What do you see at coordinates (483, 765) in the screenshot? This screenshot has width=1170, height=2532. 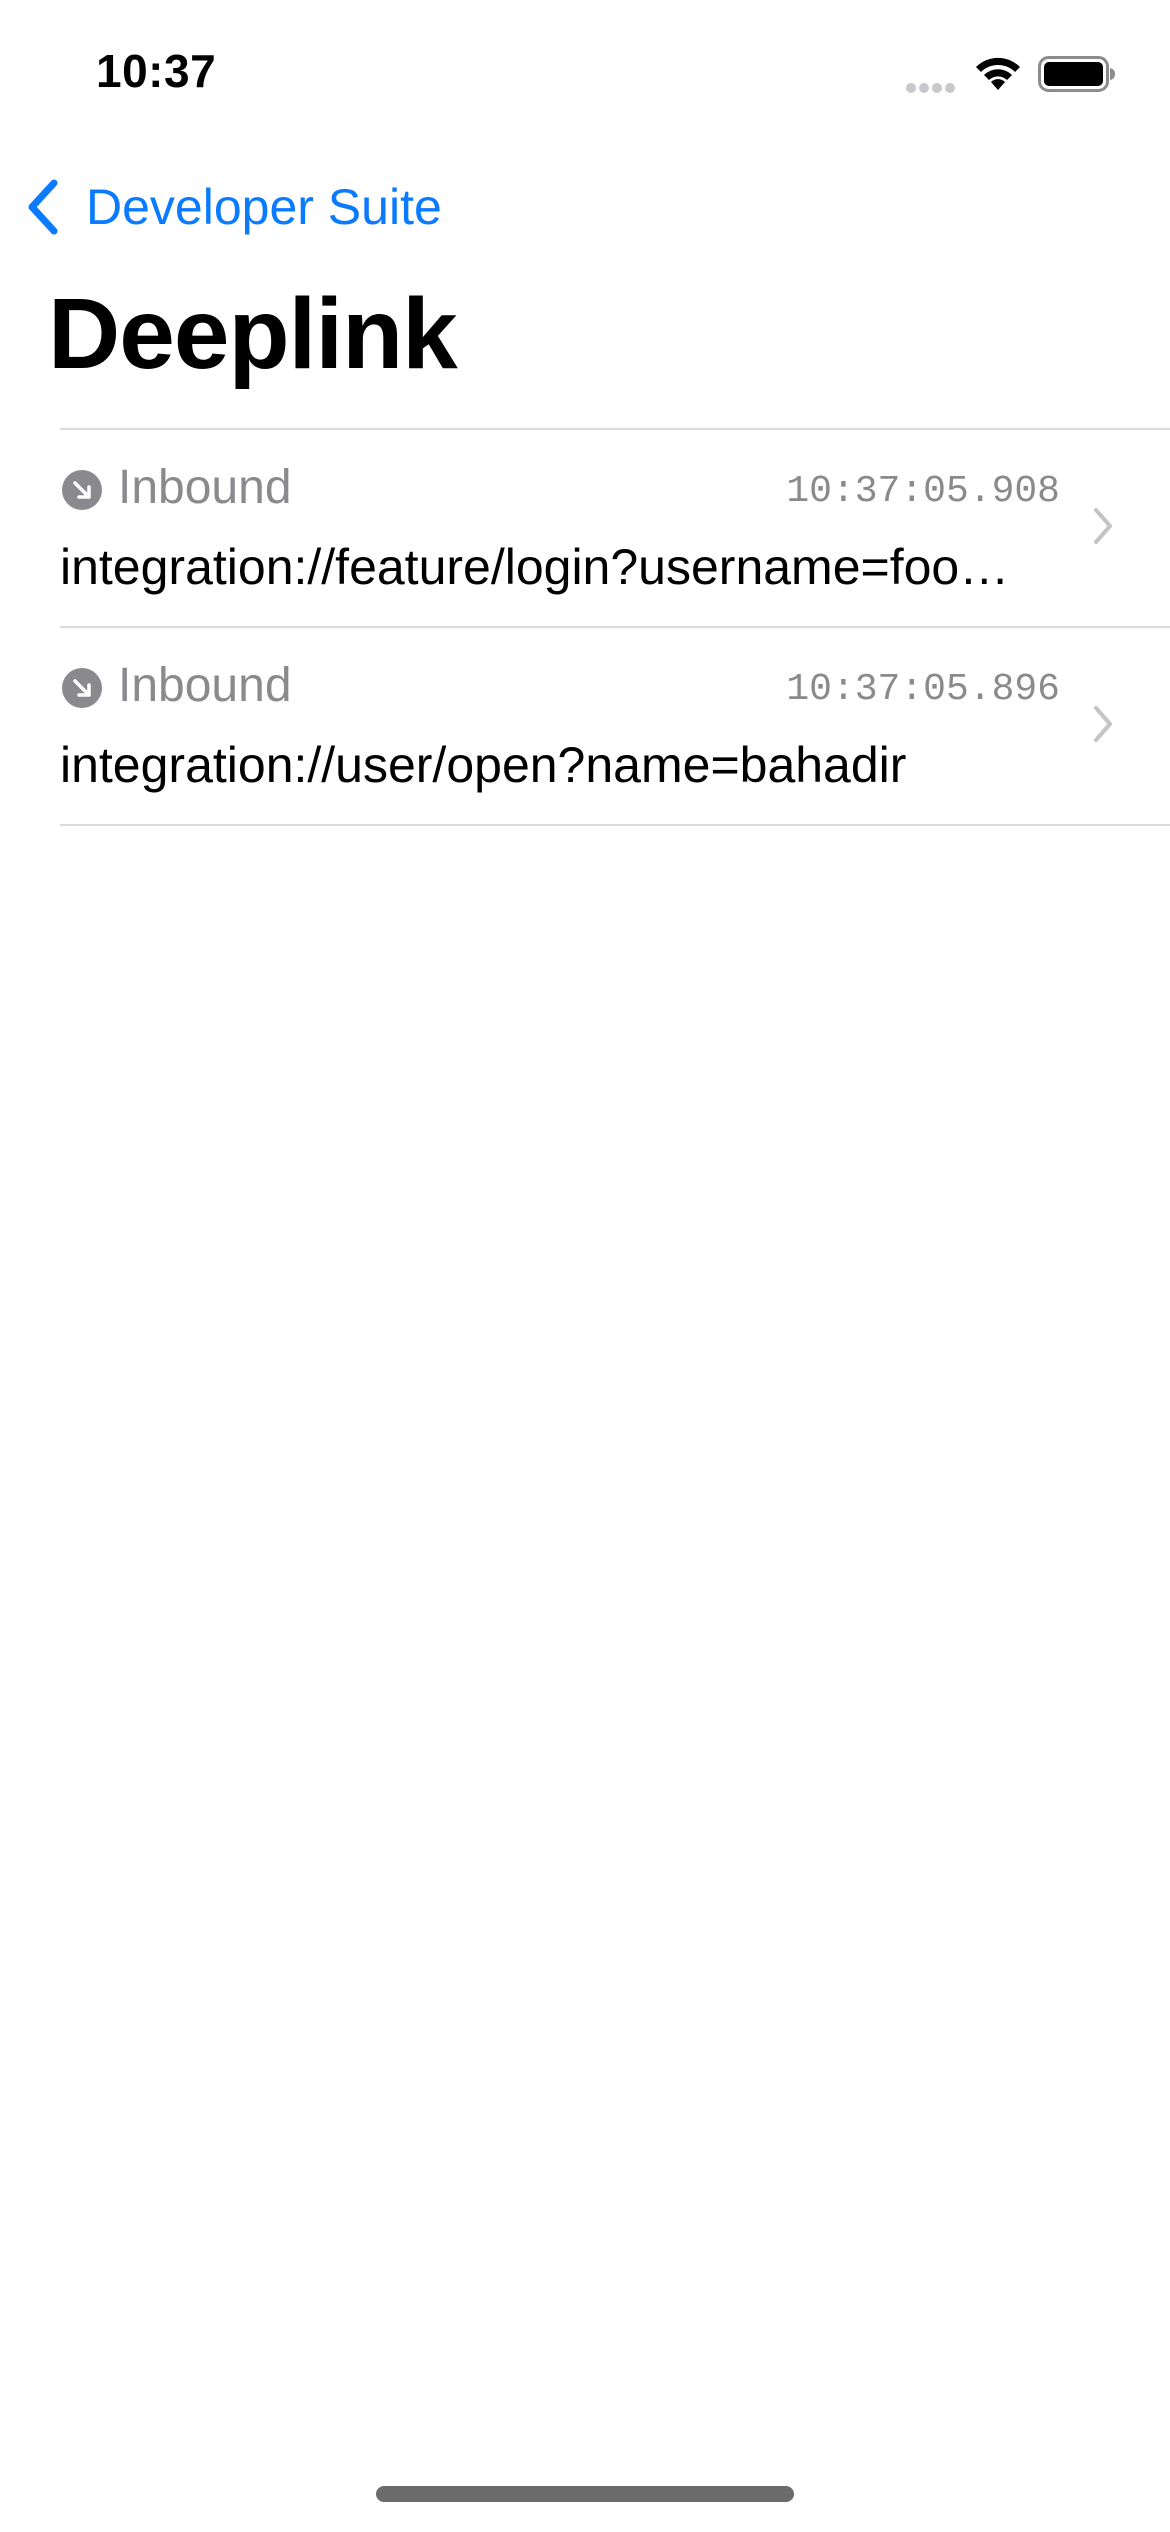 I see `deeplink-url: integration://user/open?name=bahadir` at bounding box center [483, 765].